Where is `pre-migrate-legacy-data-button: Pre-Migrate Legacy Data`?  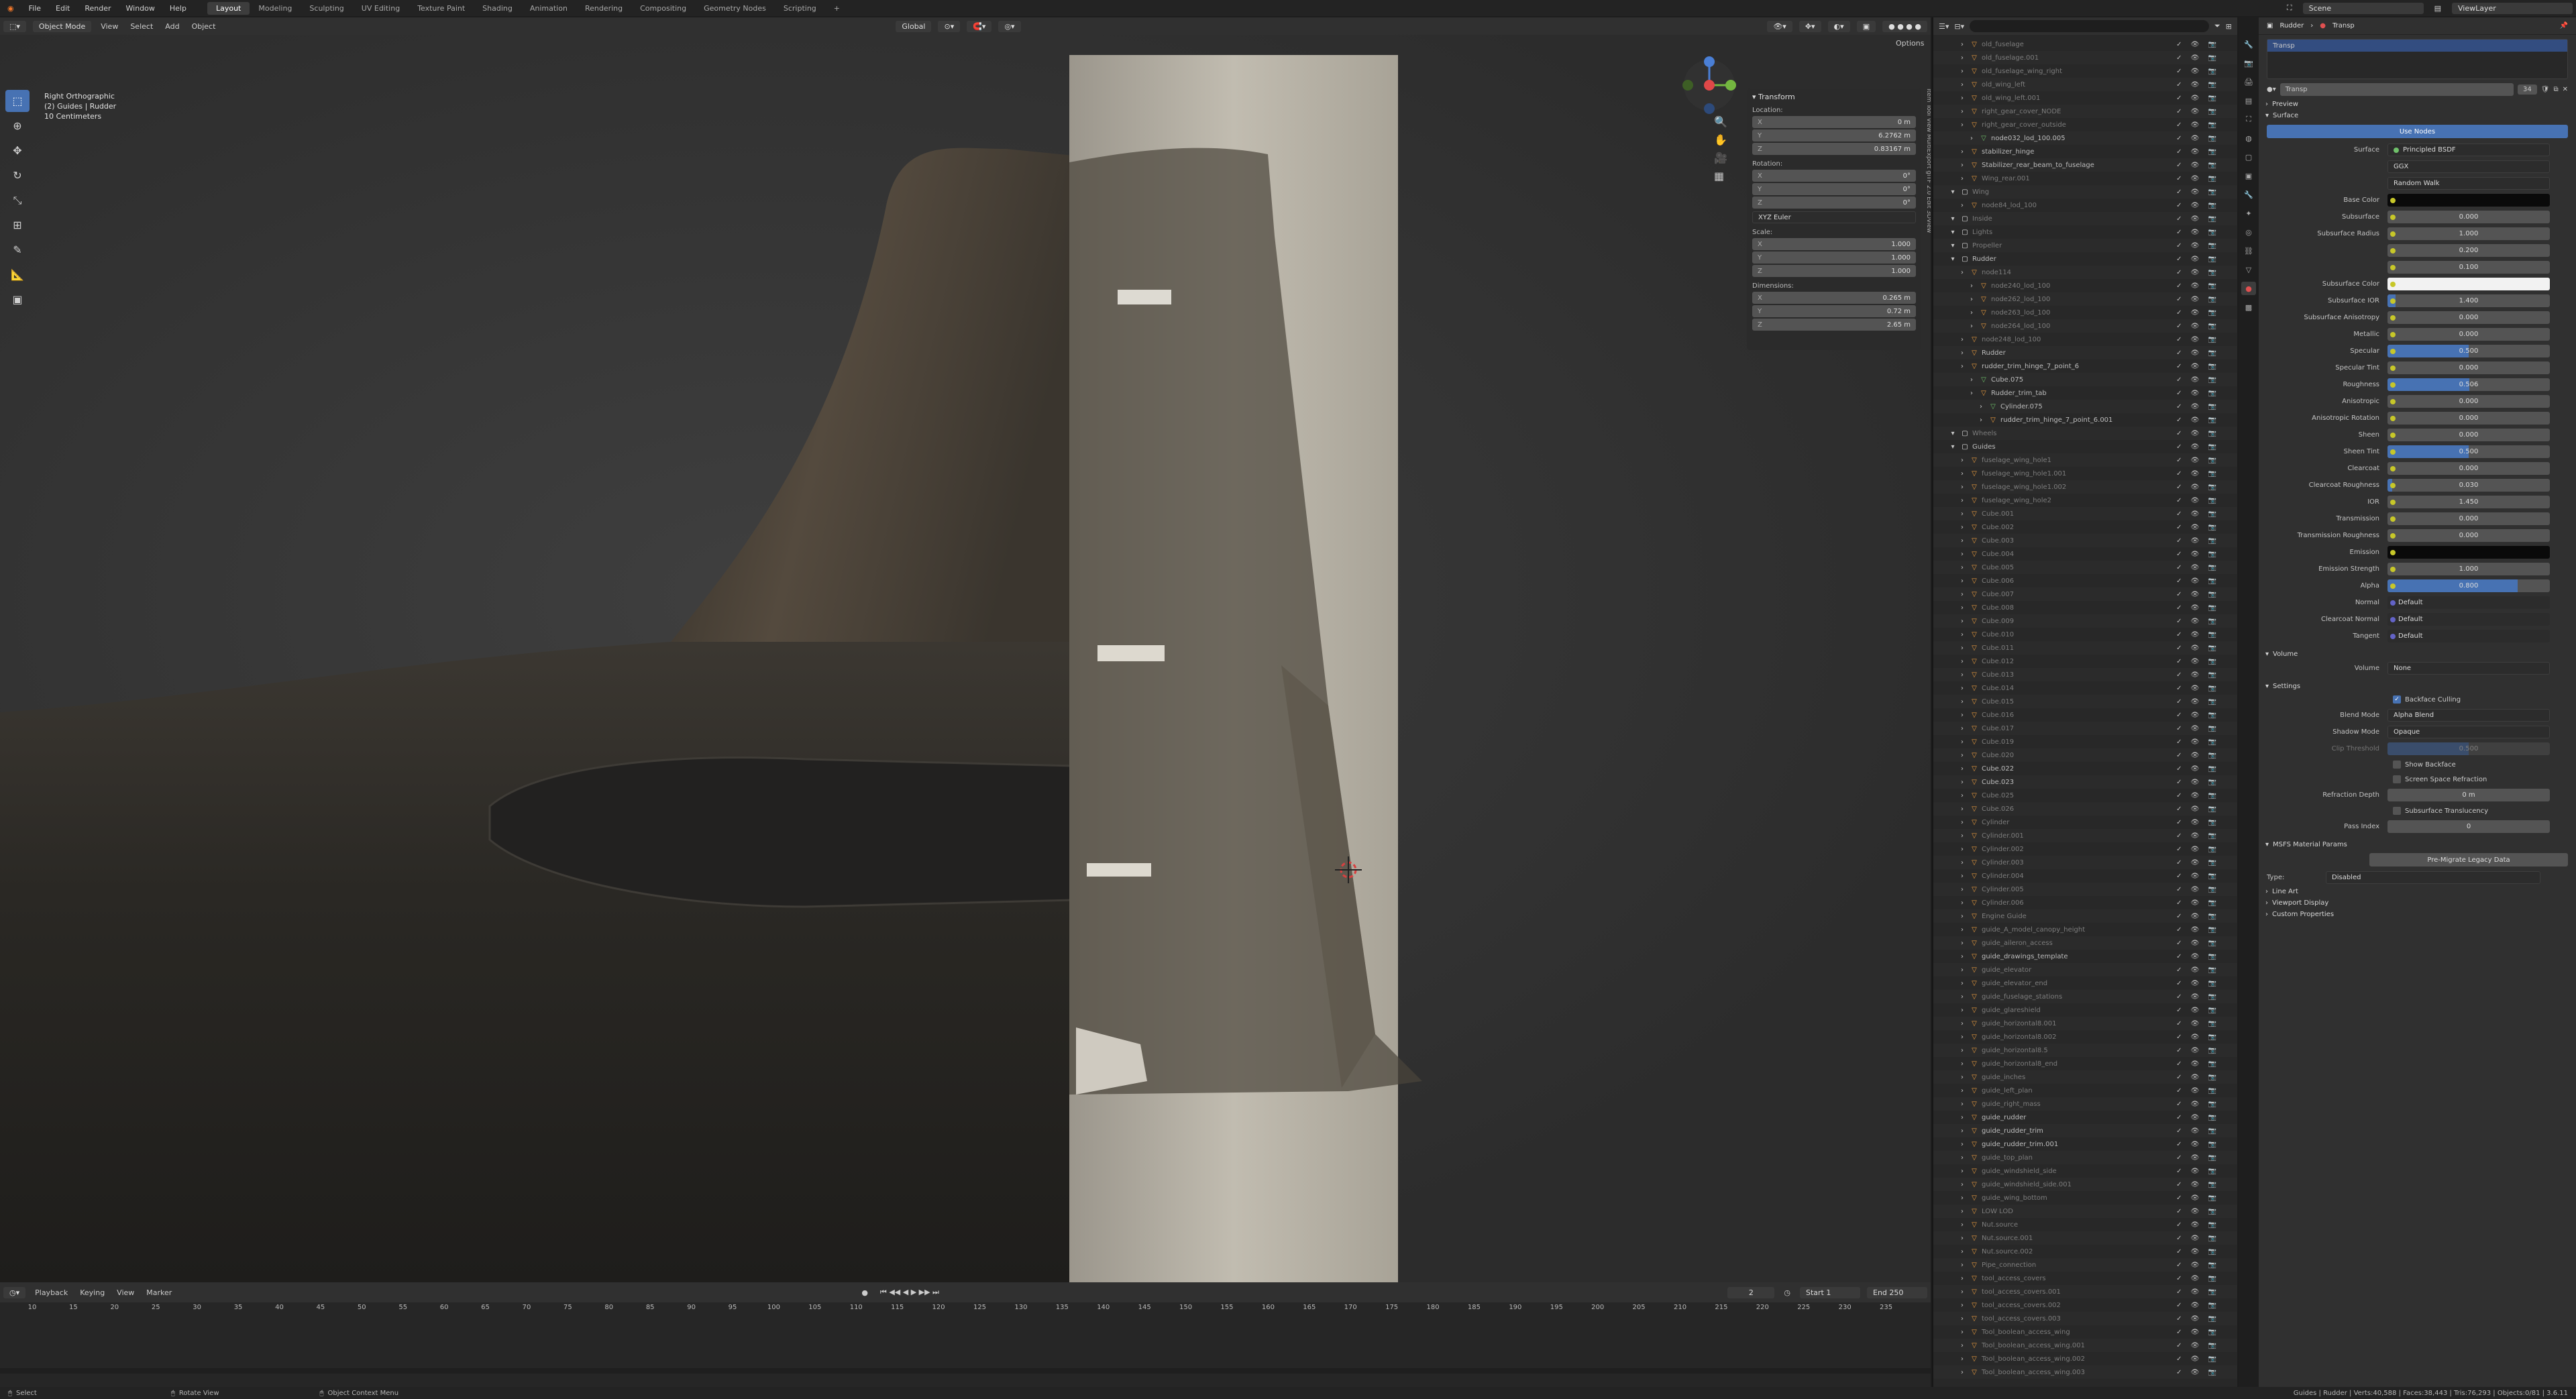 pre-migrate-legacy-data-button: Pre-Migrate Legacy Data is located at coordinates (2468, 859).